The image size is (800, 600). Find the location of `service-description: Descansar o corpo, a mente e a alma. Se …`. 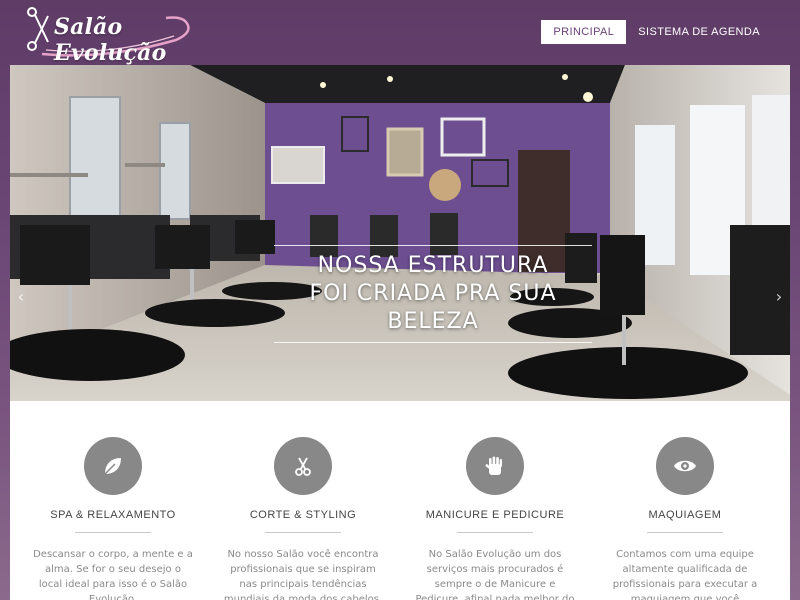

service-description: Descansar o corpo, a mente e a alma. Se … is located at coordinates (113, 574).